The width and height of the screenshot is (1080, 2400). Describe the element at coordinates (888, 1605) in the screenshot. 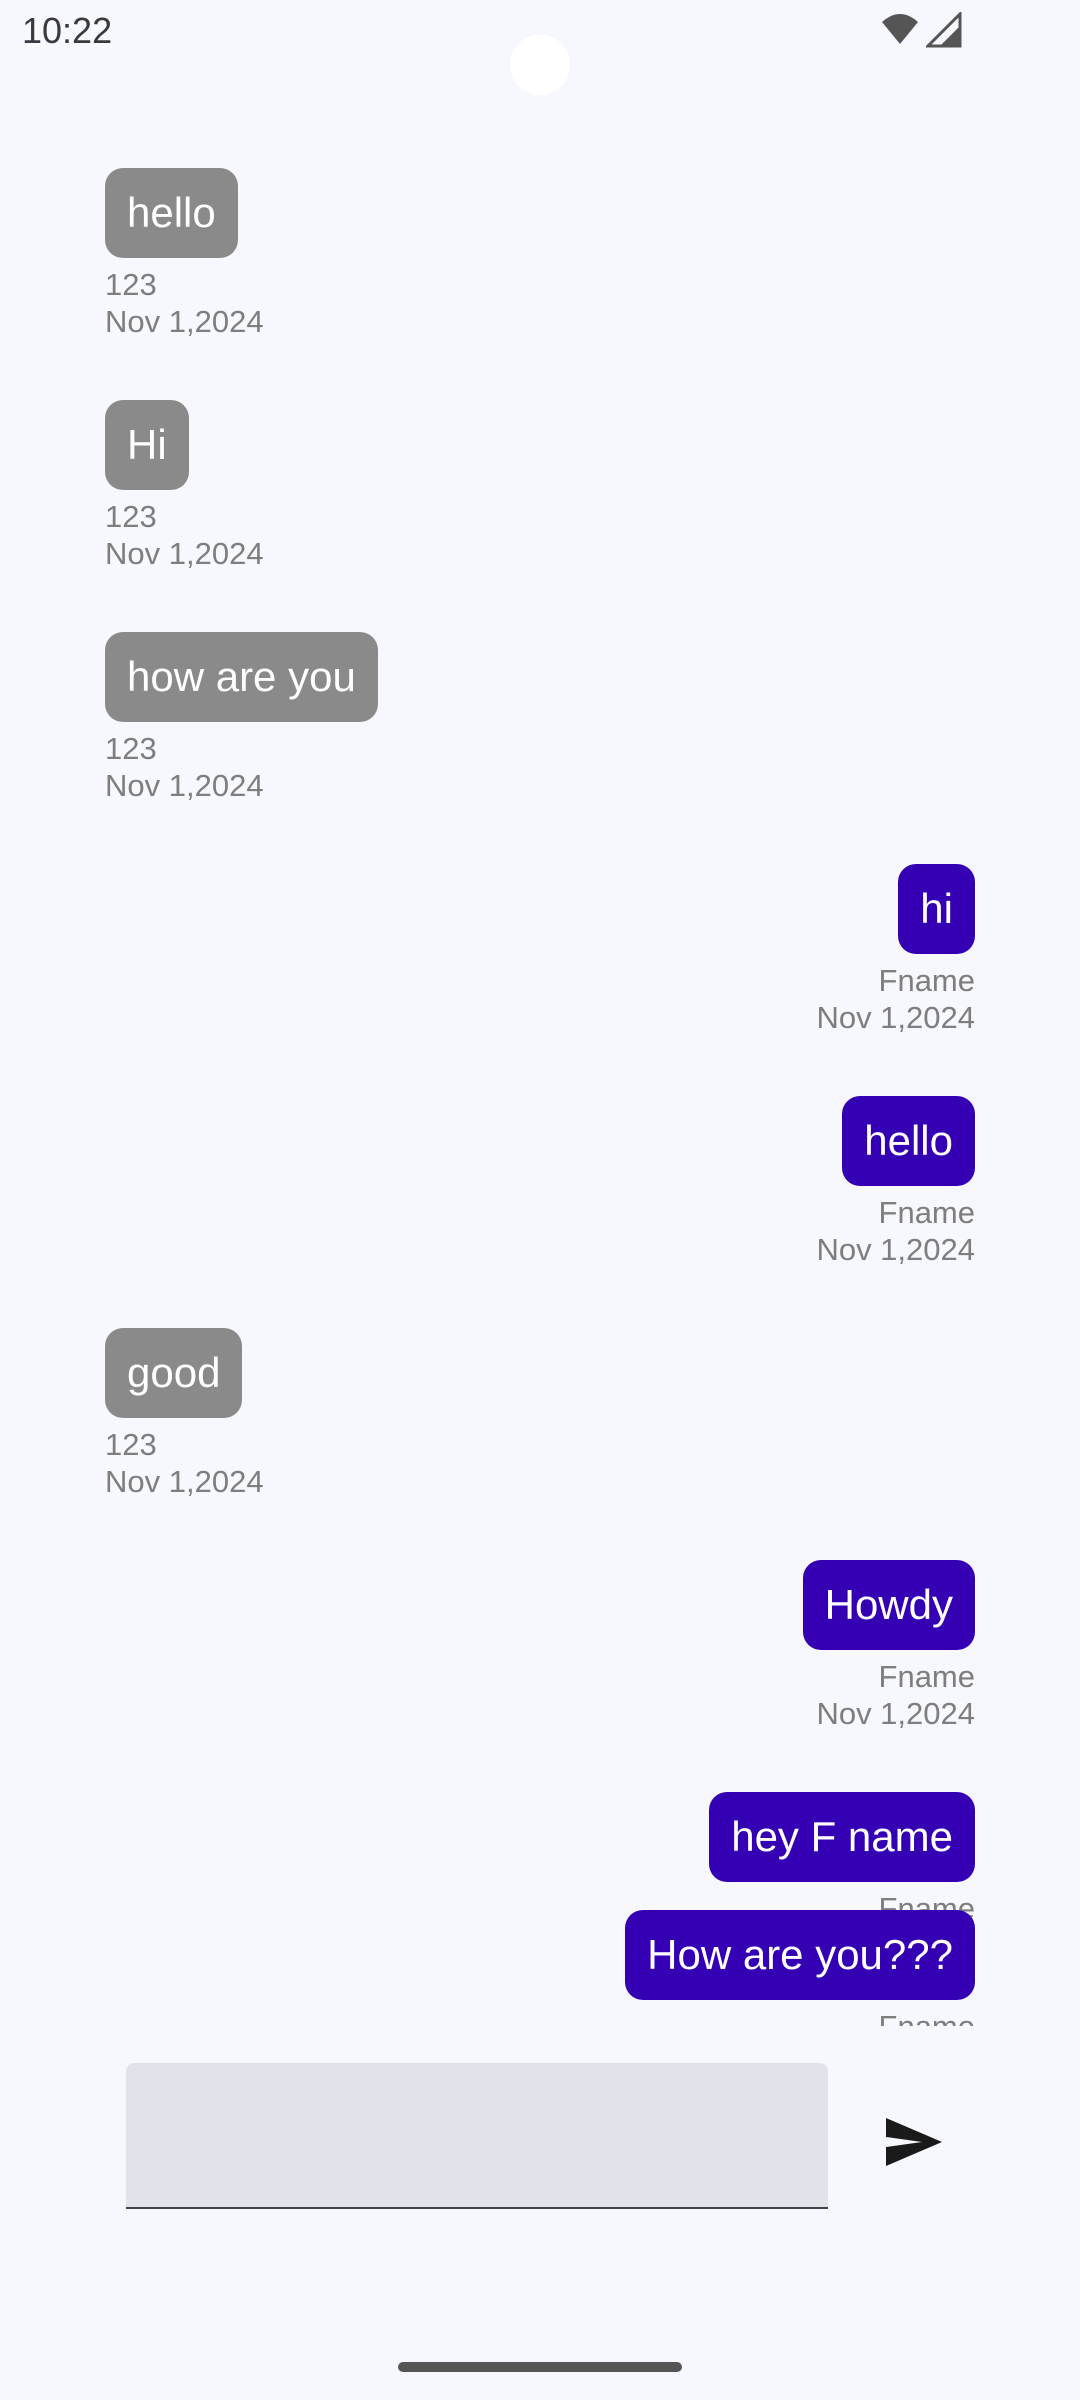

I see `message-bubble: Howdy` at that location.